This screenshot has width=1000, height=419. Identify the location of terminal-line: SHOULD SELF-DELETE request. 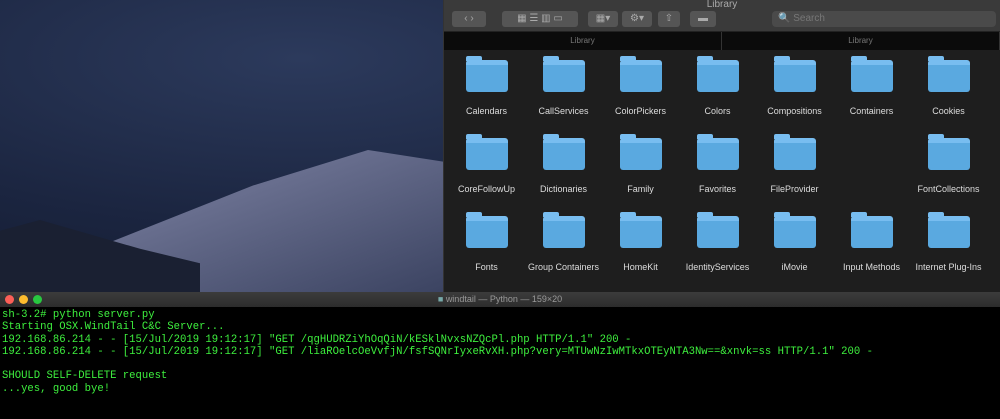
(85, 376).